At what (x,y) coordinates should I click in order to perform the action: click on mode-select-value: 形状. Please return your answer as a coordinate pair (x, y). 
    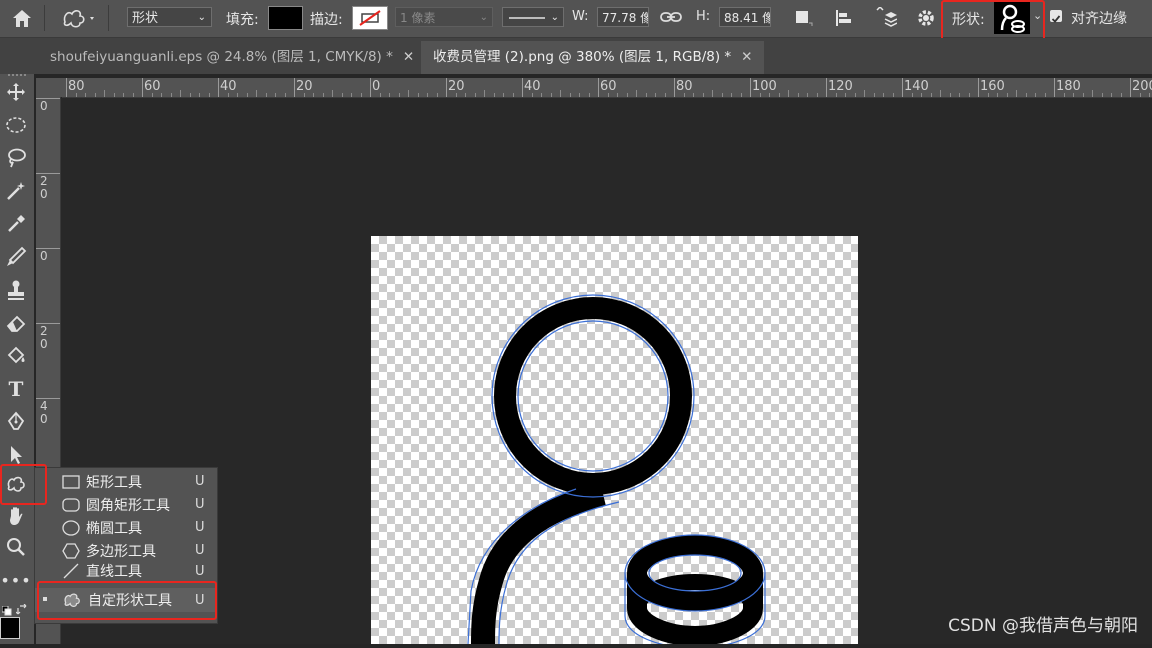
    Looking at the image, I should click on (145, 18).